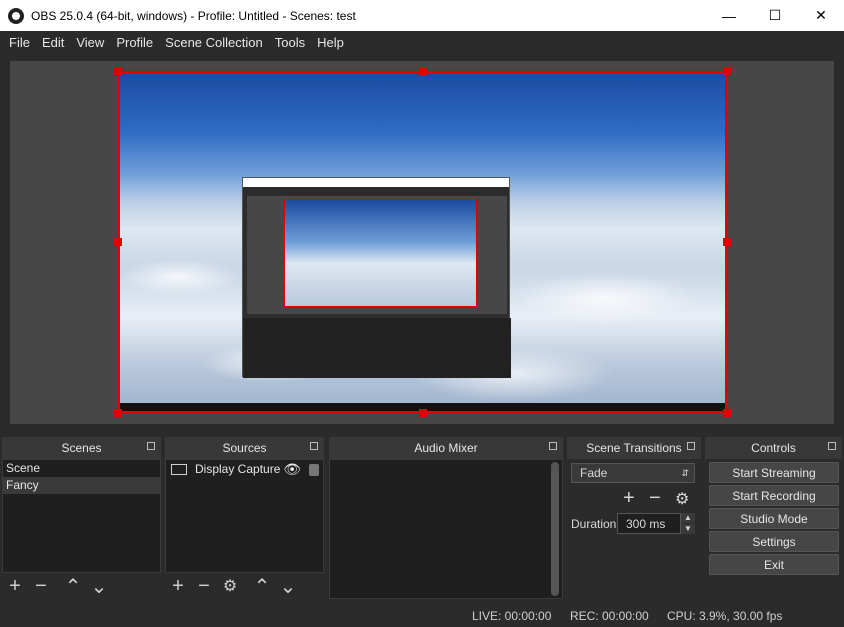 Image resolution: width=844 pixels, height=627 pixels. Describe the element at coordinates (594, 473) in the screenshot. I see `transition-selected: Fade` at that location.